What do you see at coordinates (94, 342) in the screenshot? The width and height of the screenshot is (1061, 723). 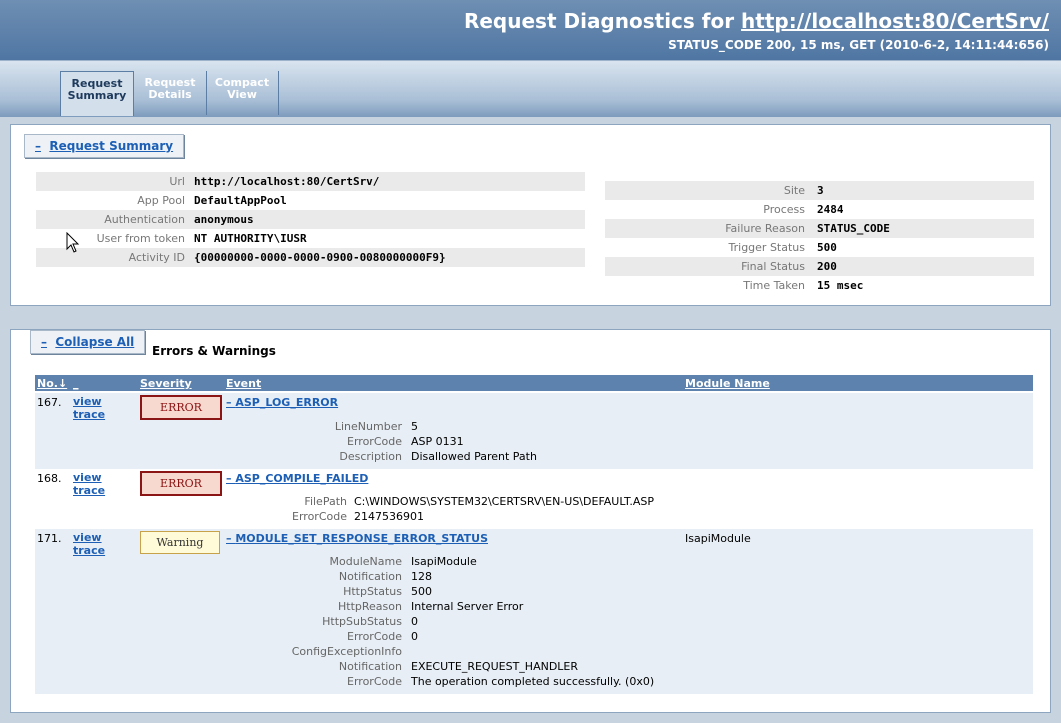 I see `collapse-all-label: Collapse All` at bounding box center [94, 342].